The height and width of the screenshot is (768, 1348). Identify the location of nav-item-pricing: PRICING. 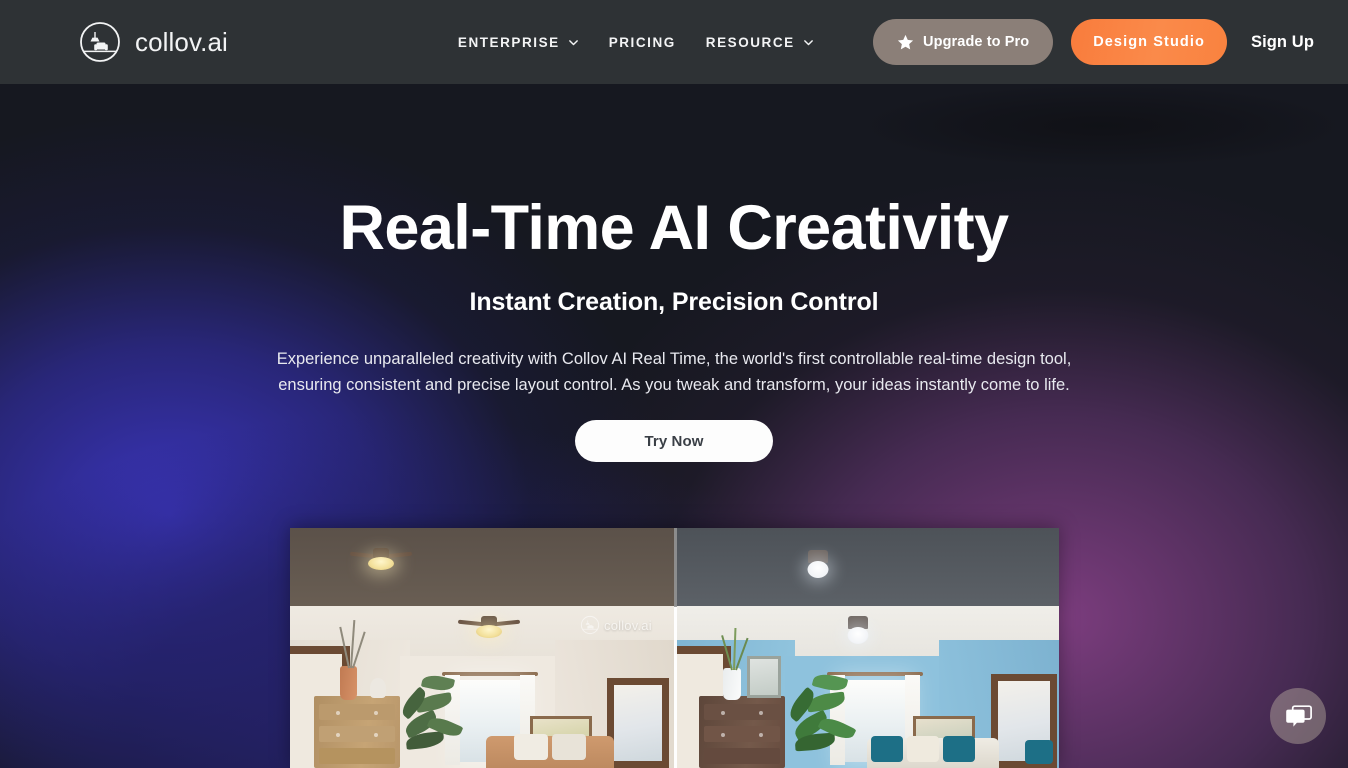
(642, 42).